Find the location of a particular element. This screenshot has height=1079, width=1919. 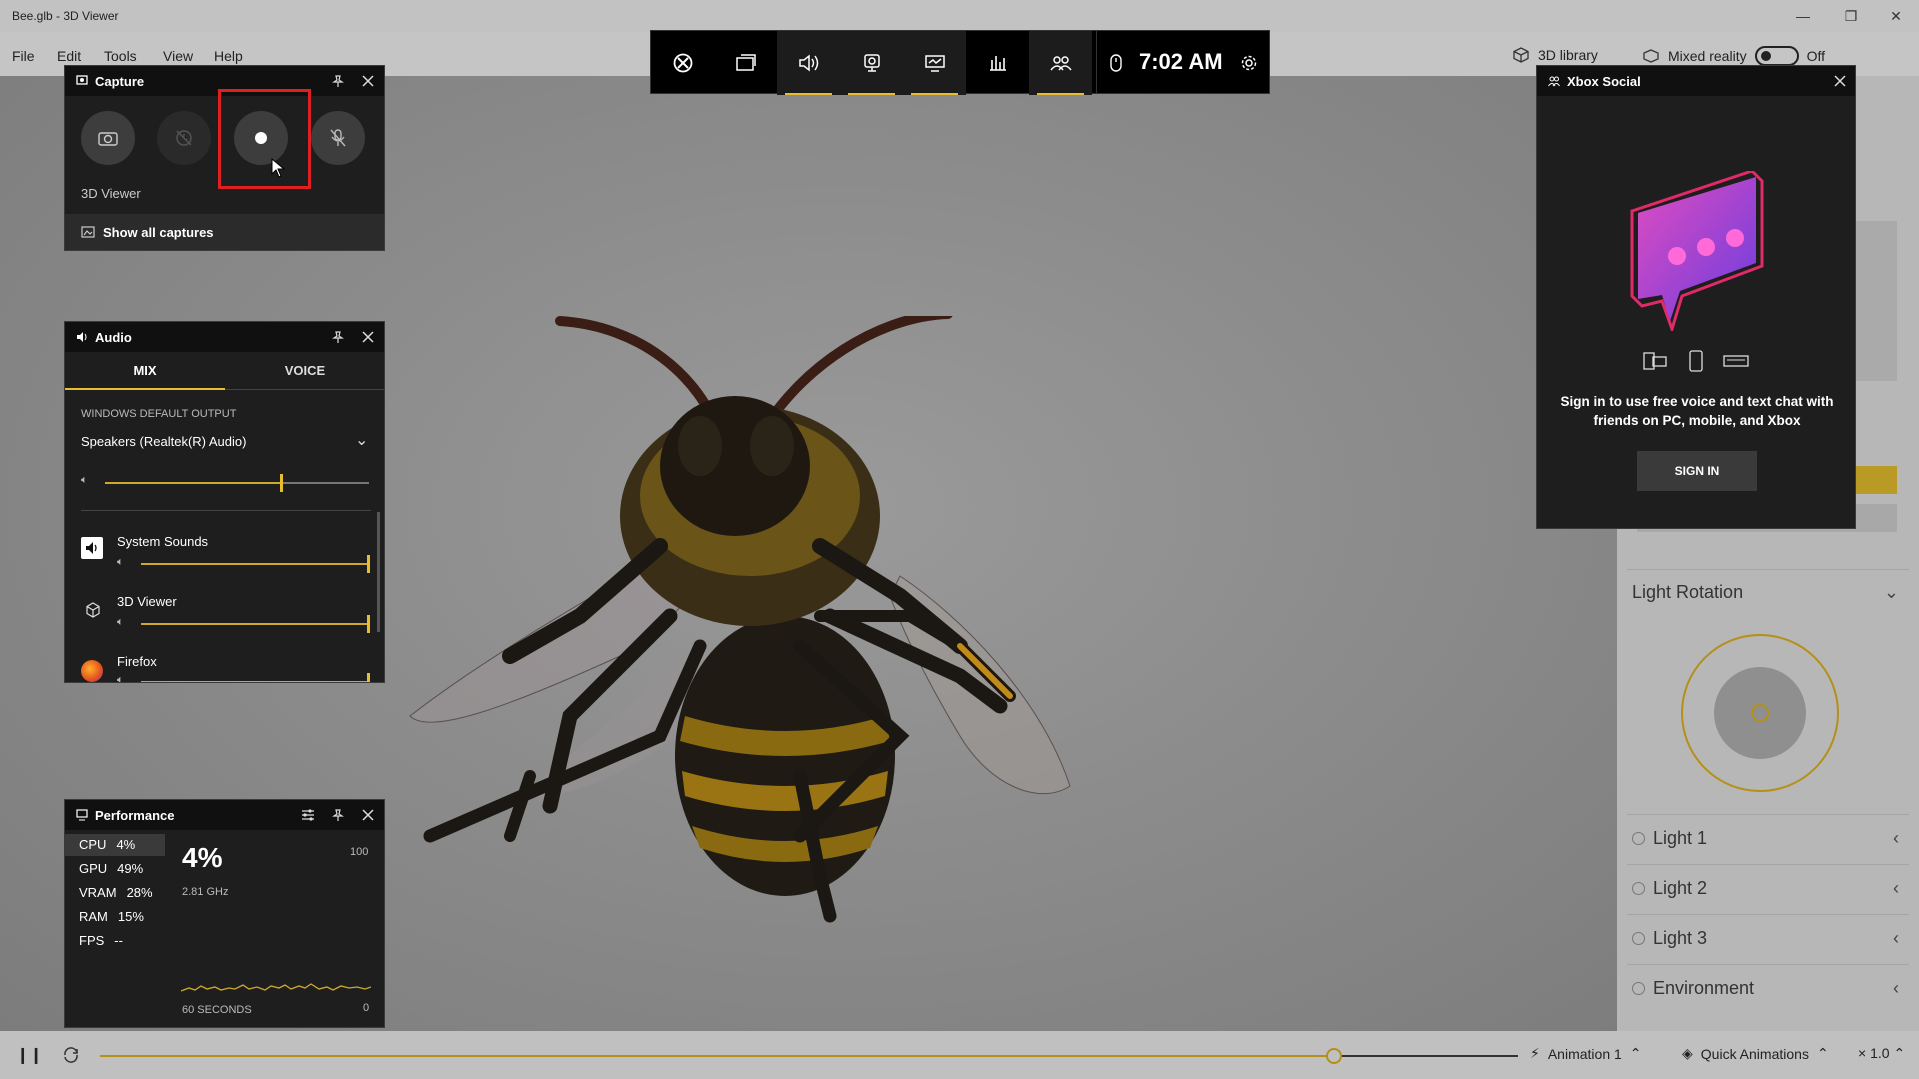

show-all-captures-label: Show all captures is located at coordinates (158, 232).